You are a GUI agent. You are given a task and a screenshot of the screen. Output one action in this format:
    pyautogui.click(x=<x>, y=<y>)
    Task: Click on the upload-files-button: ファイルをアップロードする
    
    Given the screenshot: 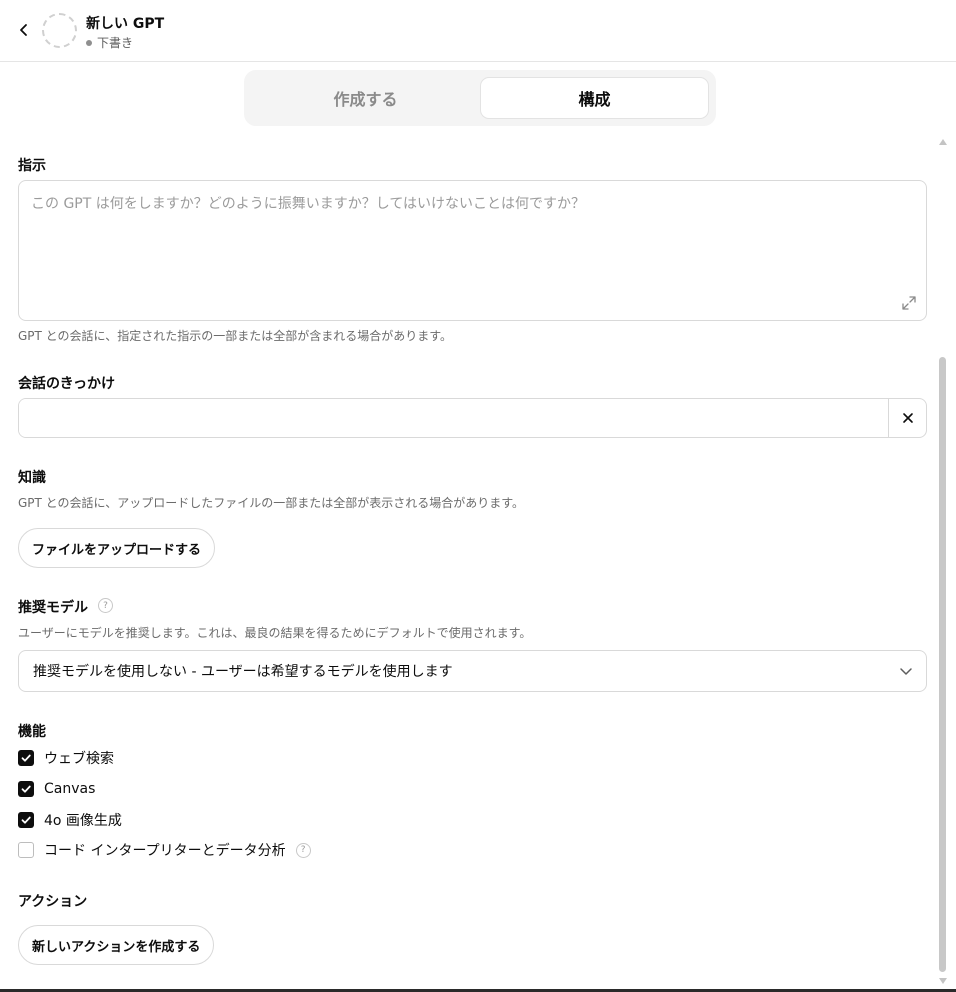 What is the action you would take?
    pyautogui.click(x=117, y=548)
    